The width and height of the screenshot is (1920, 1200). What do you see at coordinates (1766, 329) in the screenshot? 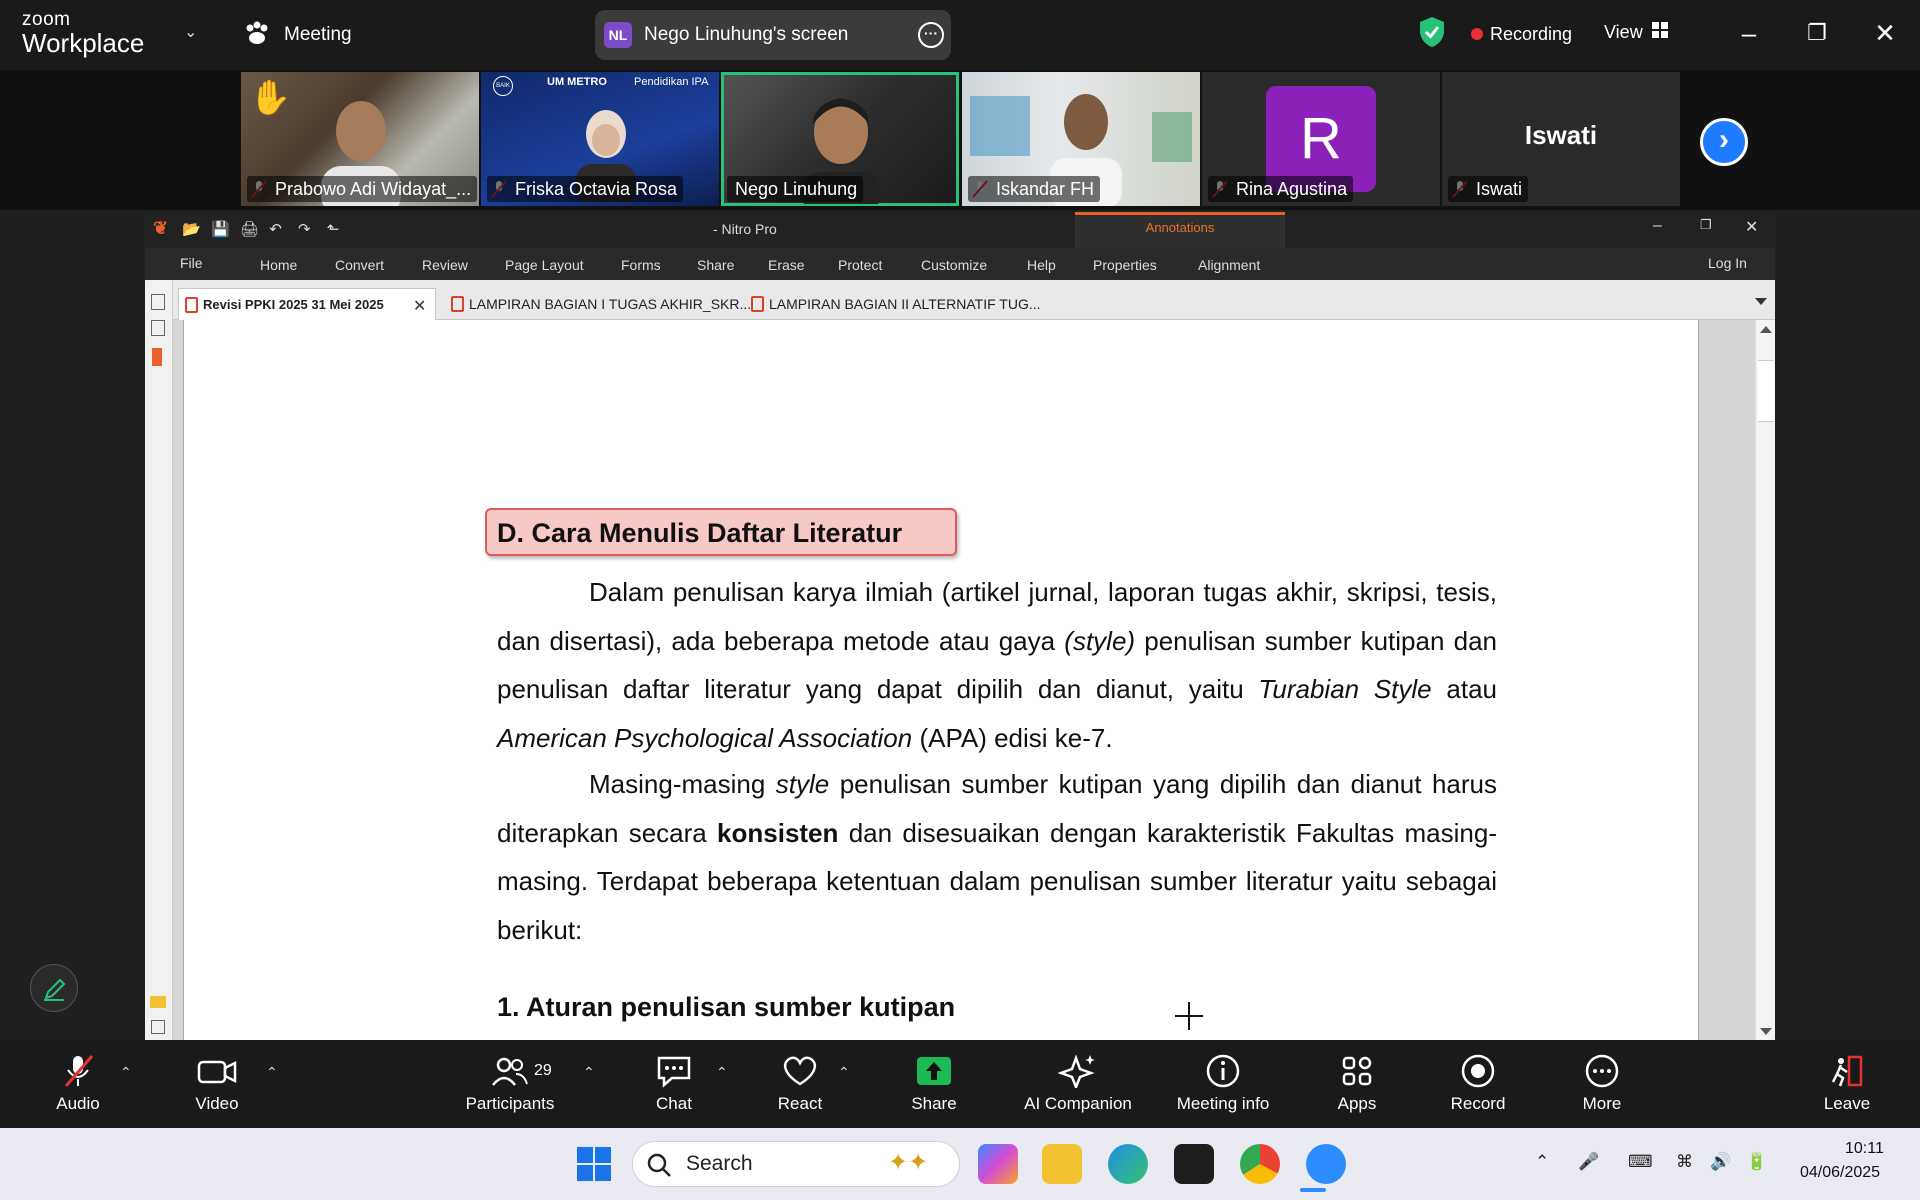
I see `scroll-up-icon` at bounding box center [1766, 329].